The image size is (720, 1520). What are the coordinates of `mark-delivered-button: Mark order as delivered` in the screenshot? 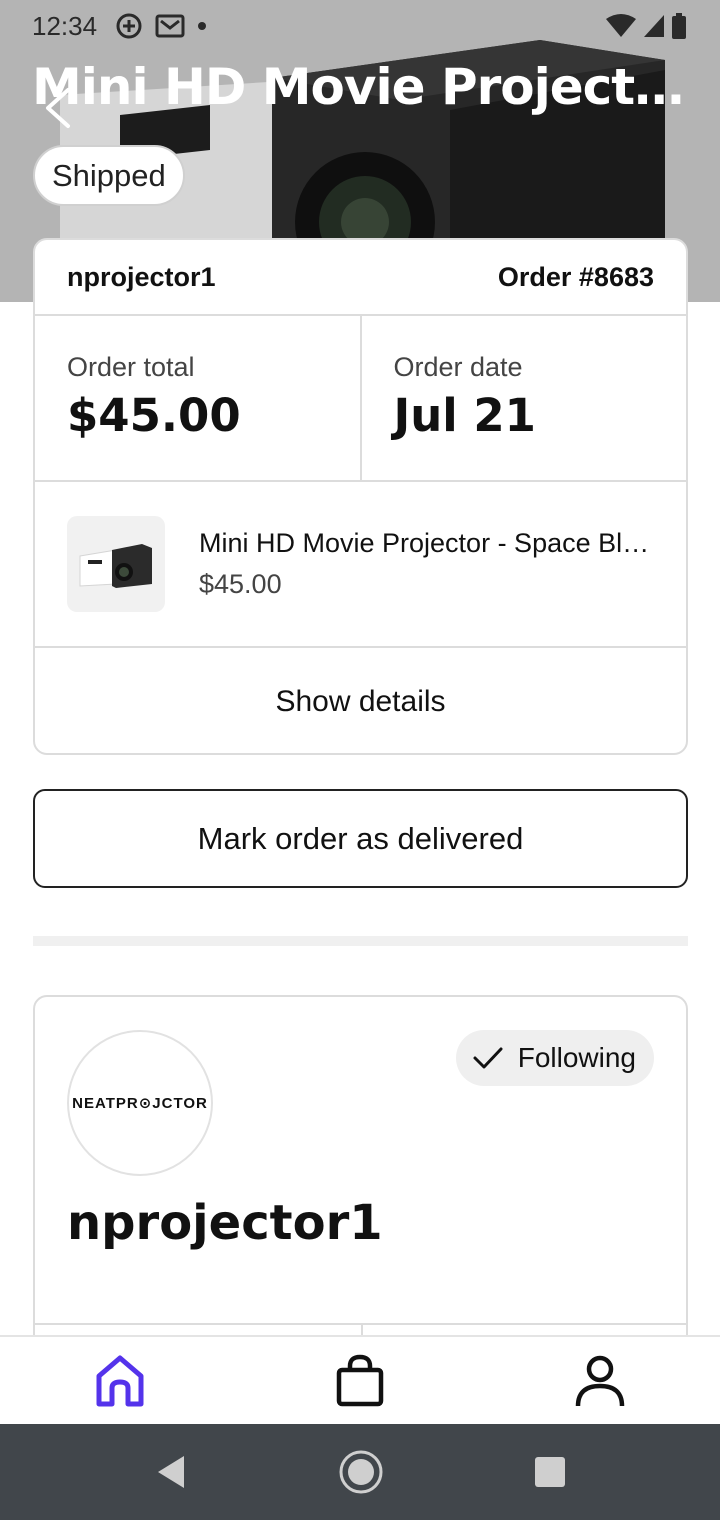 It's located at (360, 838).